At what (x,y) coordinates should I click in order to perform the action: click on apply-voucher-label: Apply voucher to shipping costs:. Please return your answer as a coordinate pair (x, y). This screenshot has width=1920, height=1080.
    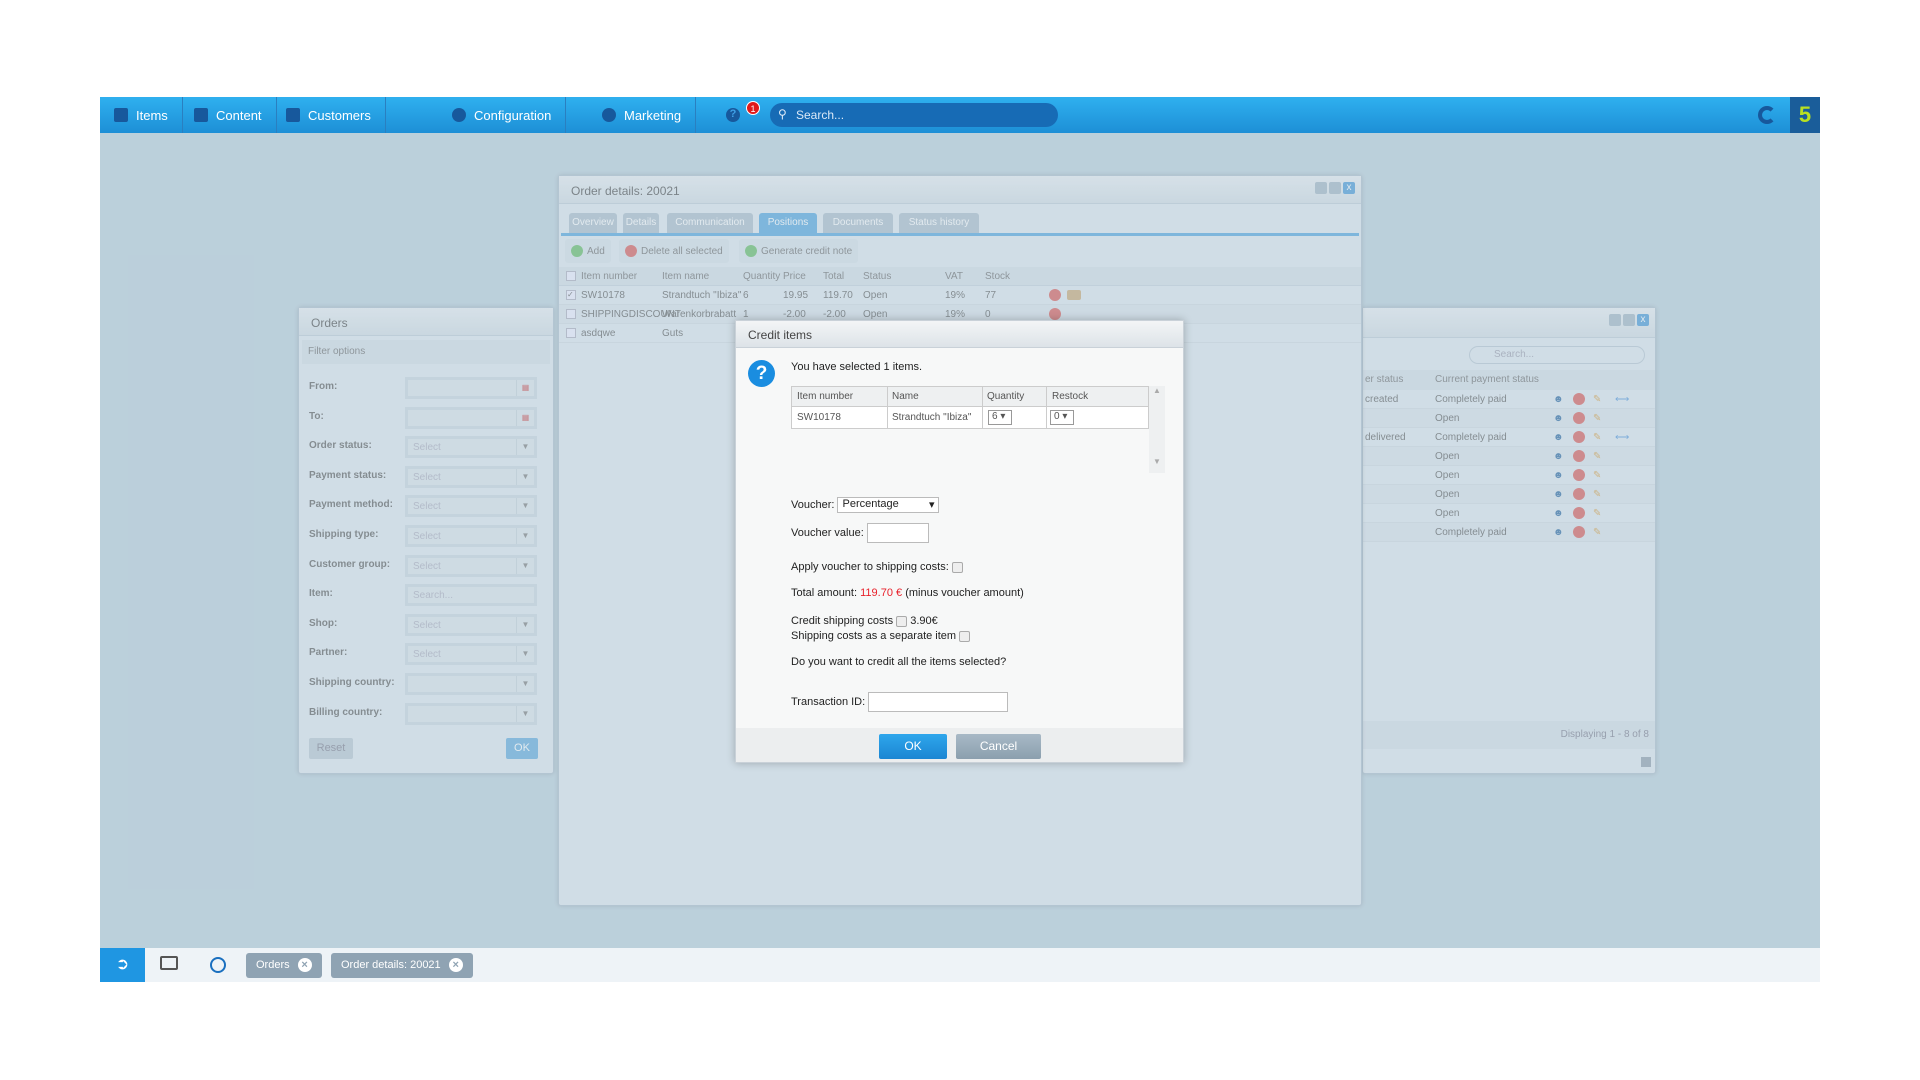
    Looking at the image, I should click on (870, 567).